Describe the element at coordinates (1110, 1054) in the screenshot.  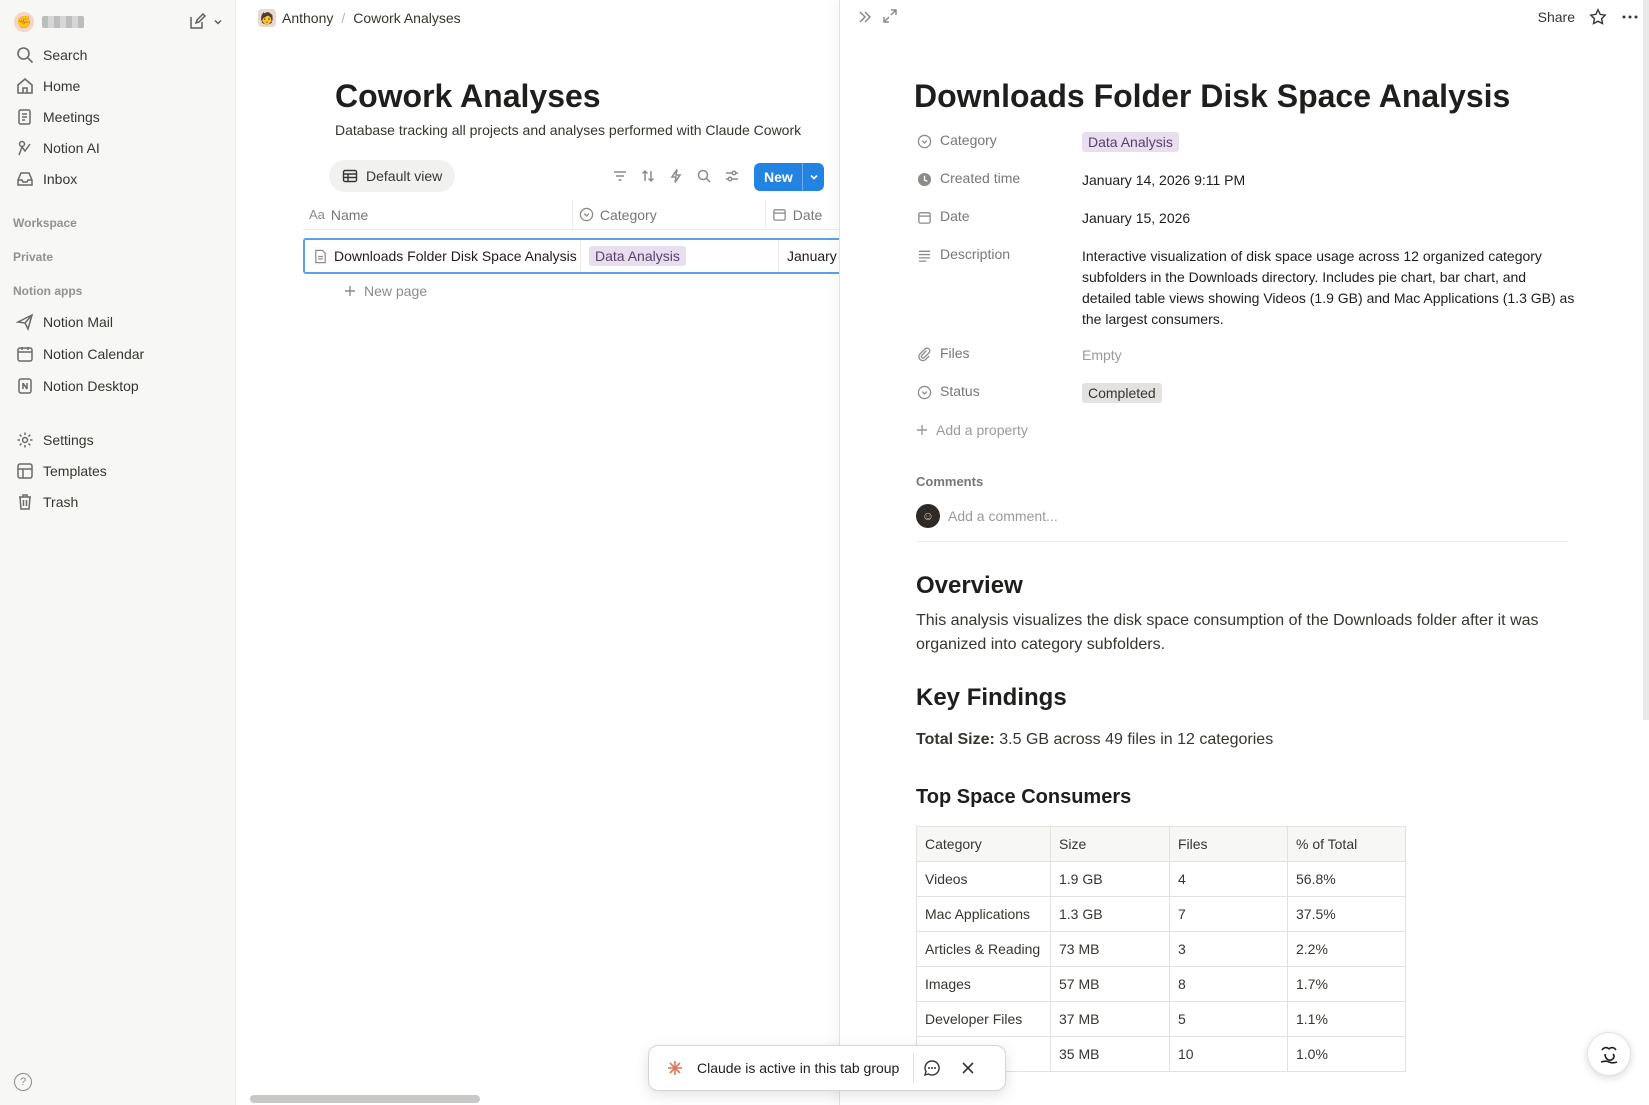
I see `table-cell: 35 MB` at that location.